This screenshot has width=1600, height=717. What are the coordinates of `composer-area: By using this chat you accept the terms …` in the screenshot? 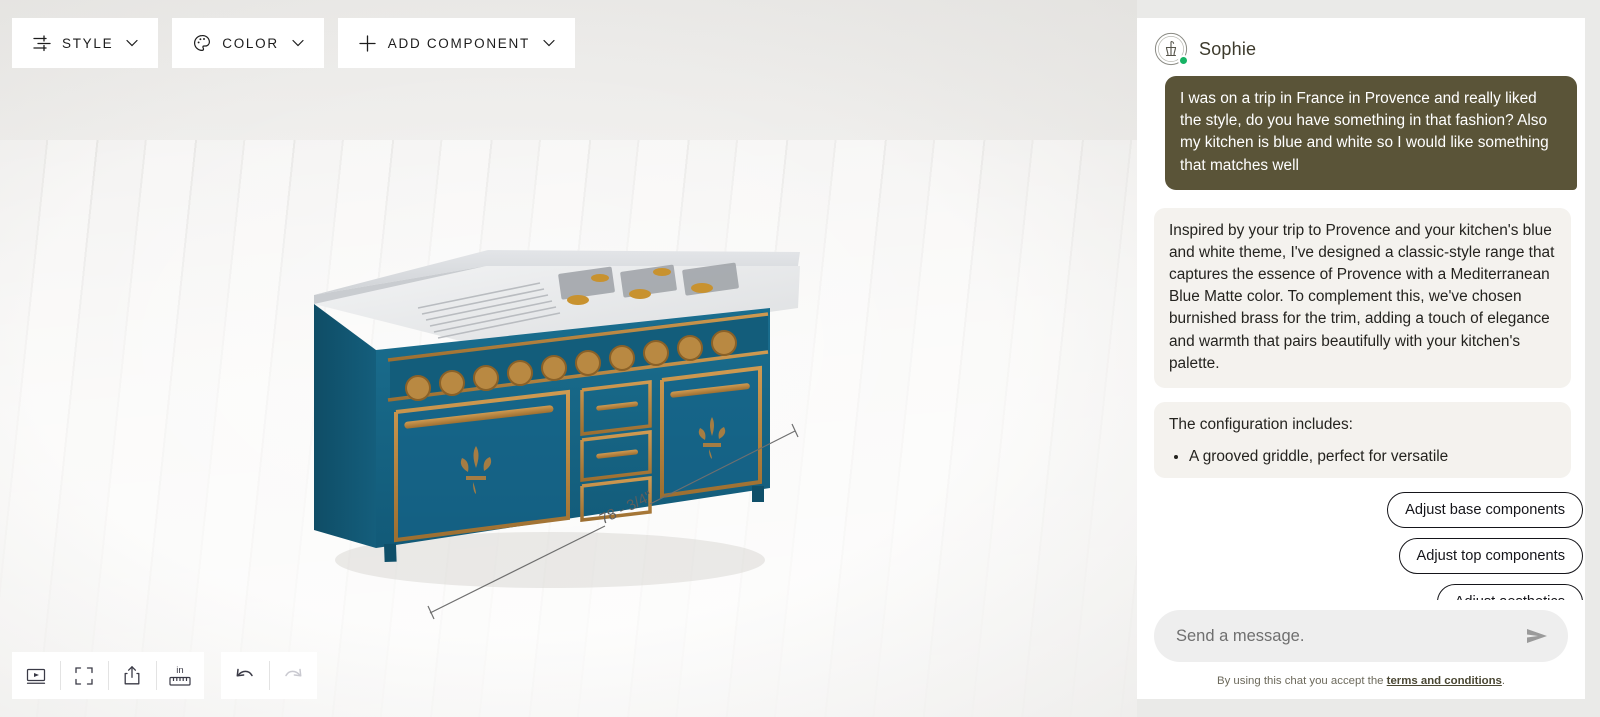 It's located at (1361, 649).